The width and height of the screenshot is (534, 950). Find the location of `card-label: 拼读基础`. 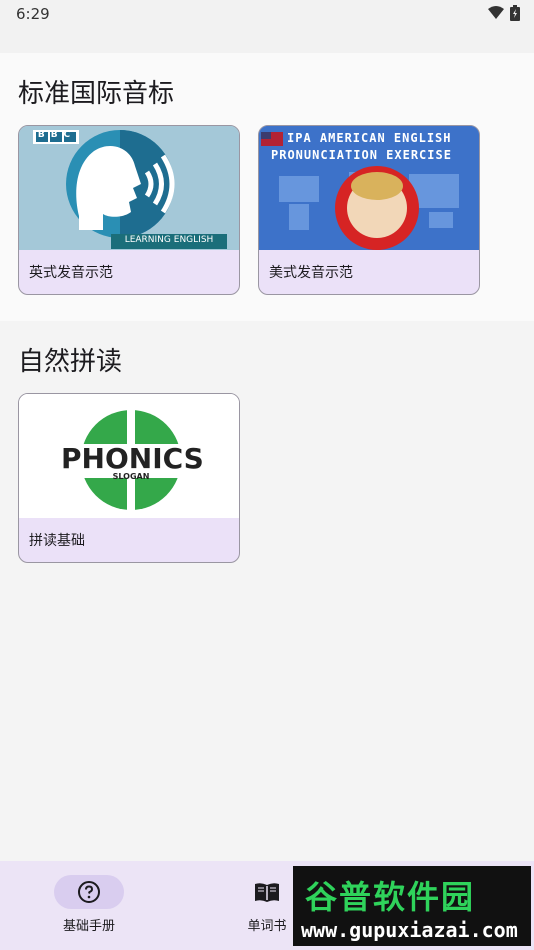

card-label: 拼读基础 is located at coordinates (57, 541).